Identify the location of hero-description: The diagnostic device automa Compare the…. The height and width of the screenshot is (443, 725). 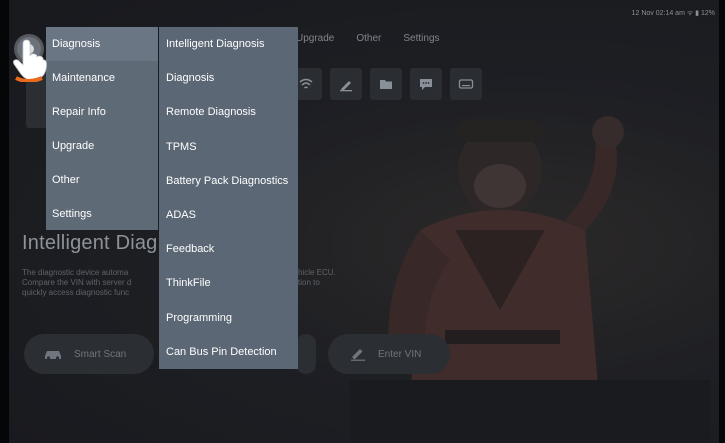
(77, 282).